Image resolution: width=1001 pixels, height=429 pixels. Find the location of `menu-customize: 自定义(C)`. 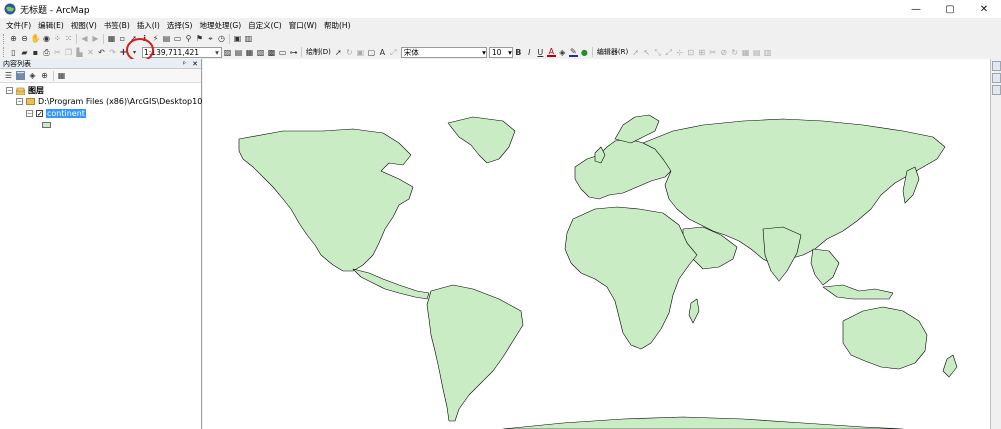

menu-customize: 自定义(C) is located at coordinates (265, 25).